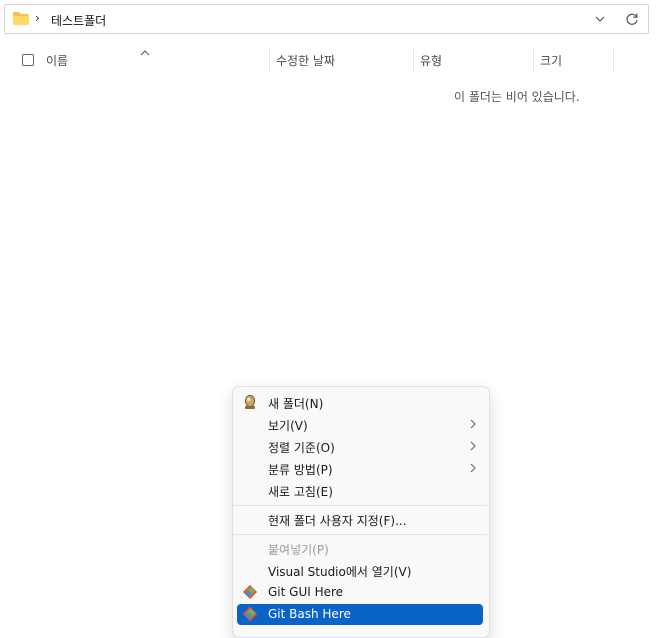 The image size is (661, 638). I want to click on menu-label: 정렬 기준(O), so click(301, 448).